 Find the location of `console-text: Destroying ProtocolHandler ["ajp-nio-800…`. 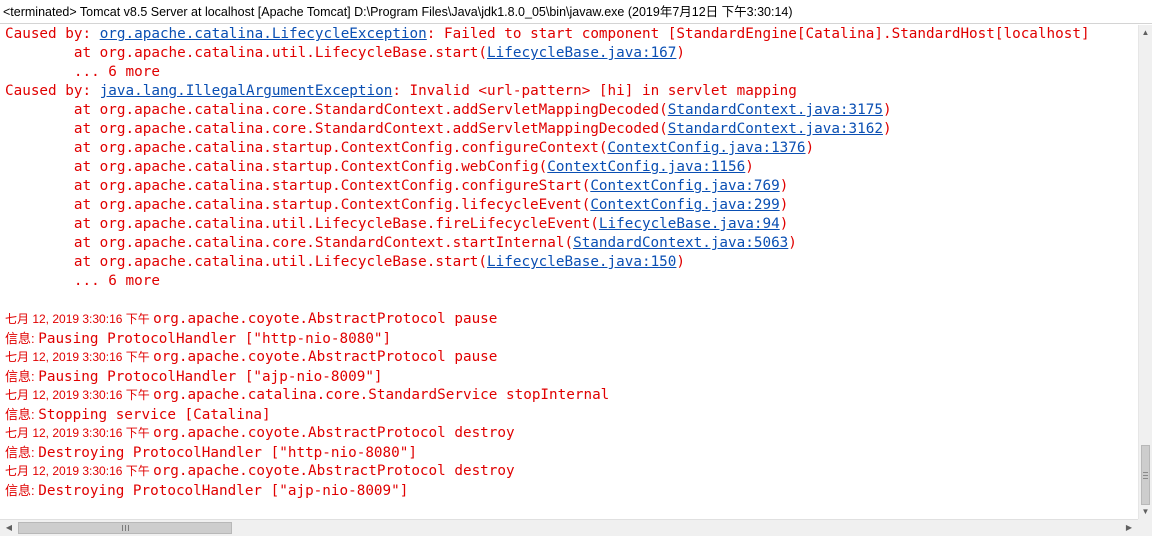

console-text: Destroying ProtocolHandler ["ajp-nio-800… is located at coordinates (223, 491).